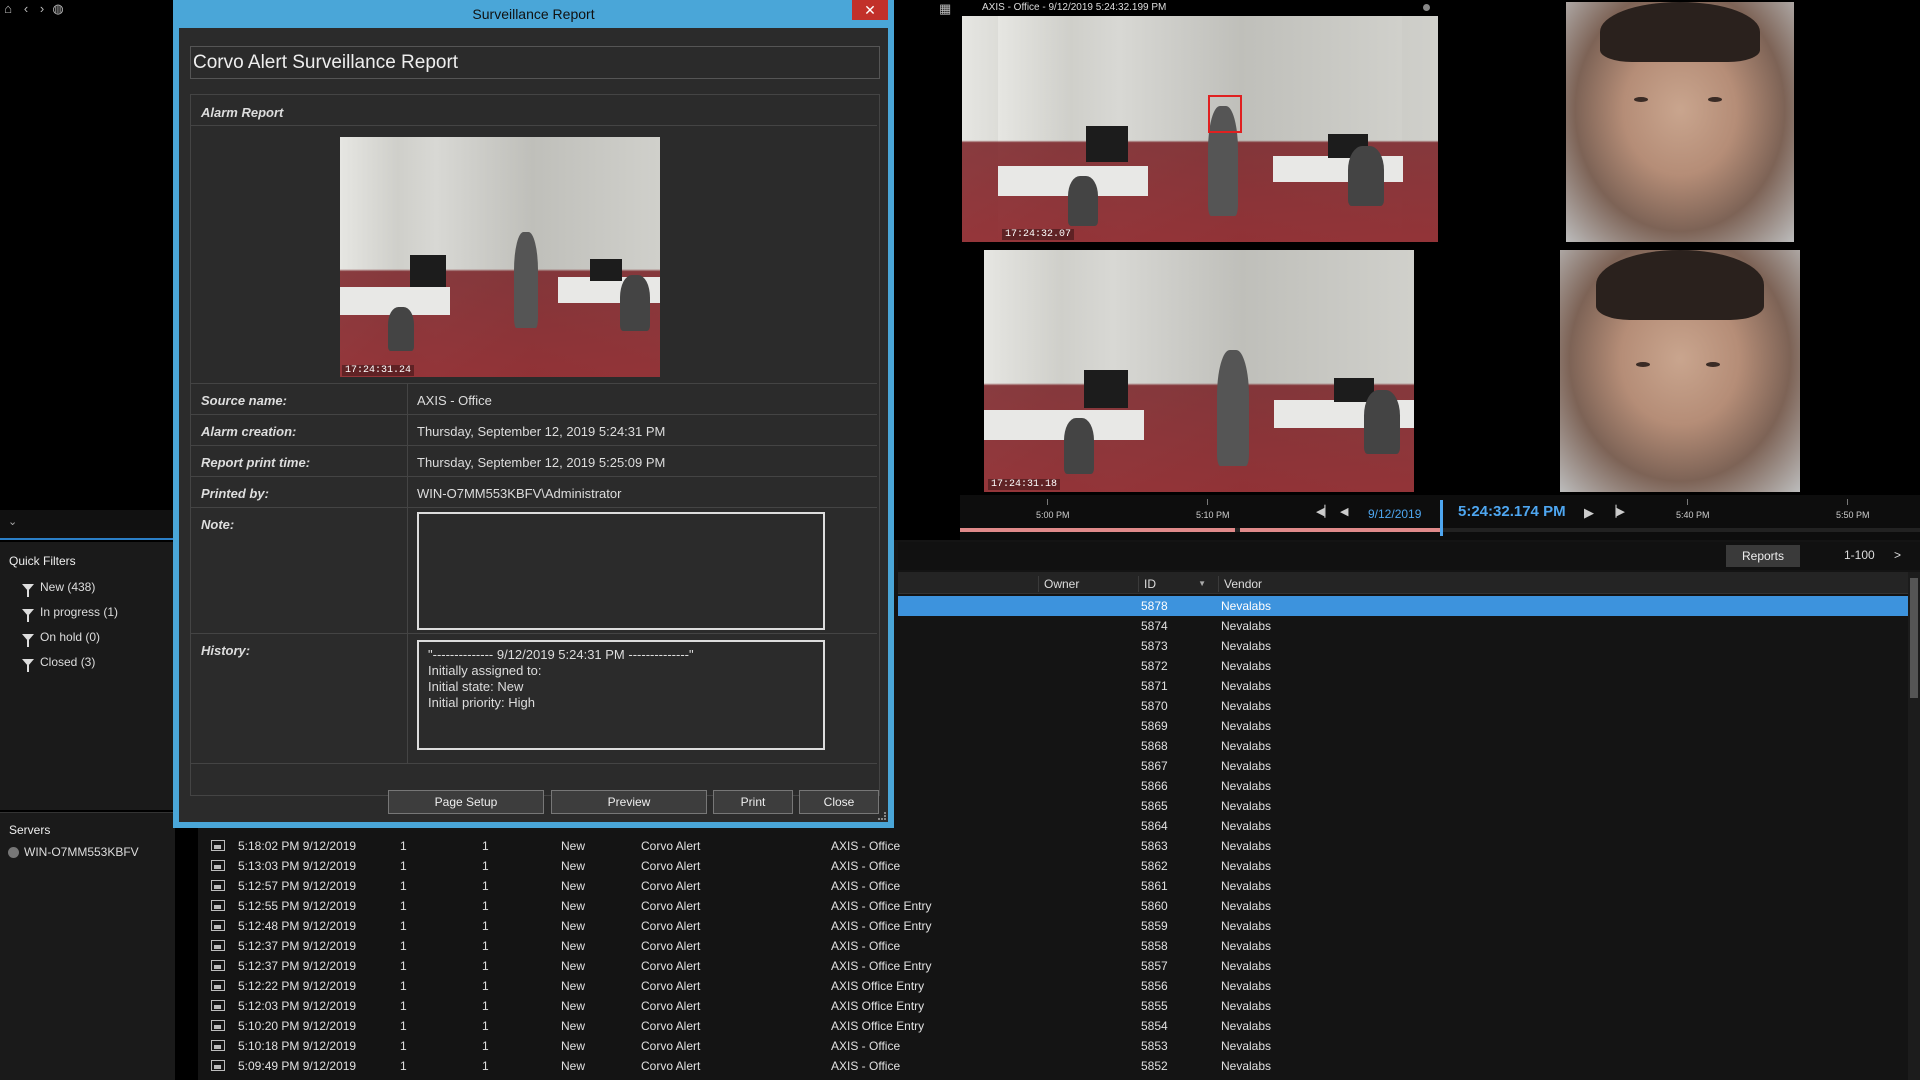  Describe the element at coordinates (1914, 638) in the screenshot. I see `scrollbar-thumb` at that location.